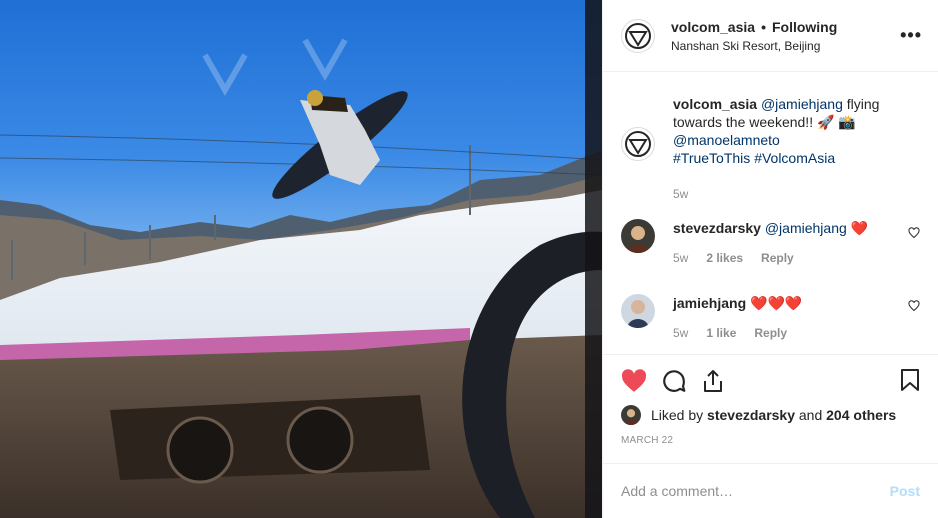 Image resolution: width=938 pixels, height=518 pixels. Describe the element at coordinates (910, 380) in the screenshot. I see `save-bookmark-icon` at that location.